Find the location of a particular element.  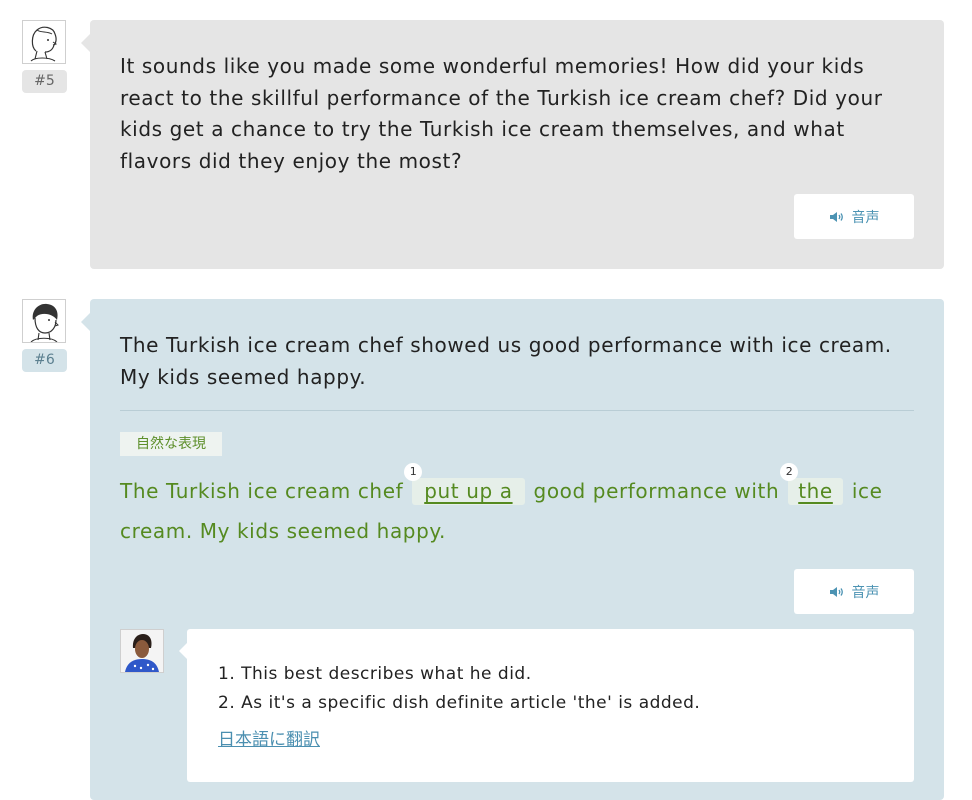

correction-text: The Turkish ice cream chef is located at coordinates (262, 491).